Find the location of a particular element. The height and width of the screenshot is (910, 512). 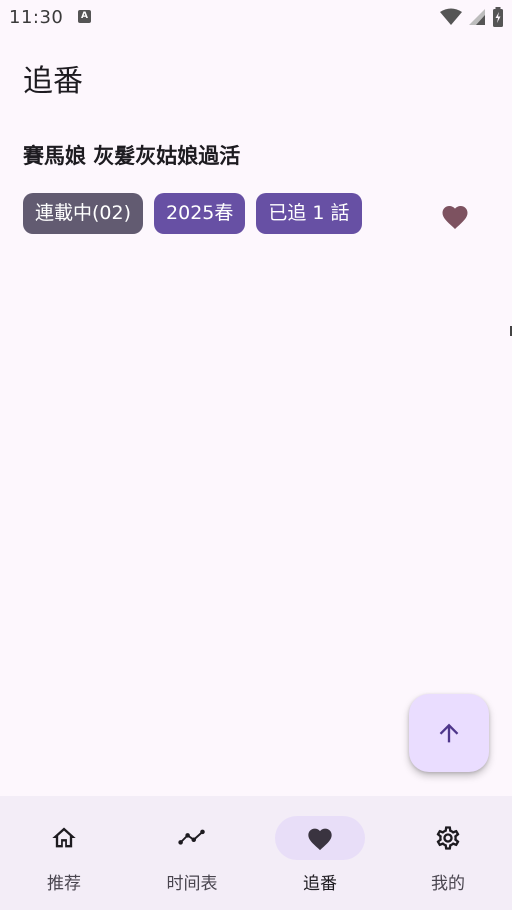

page-title: 追番 is located at coordinates (53, 81).